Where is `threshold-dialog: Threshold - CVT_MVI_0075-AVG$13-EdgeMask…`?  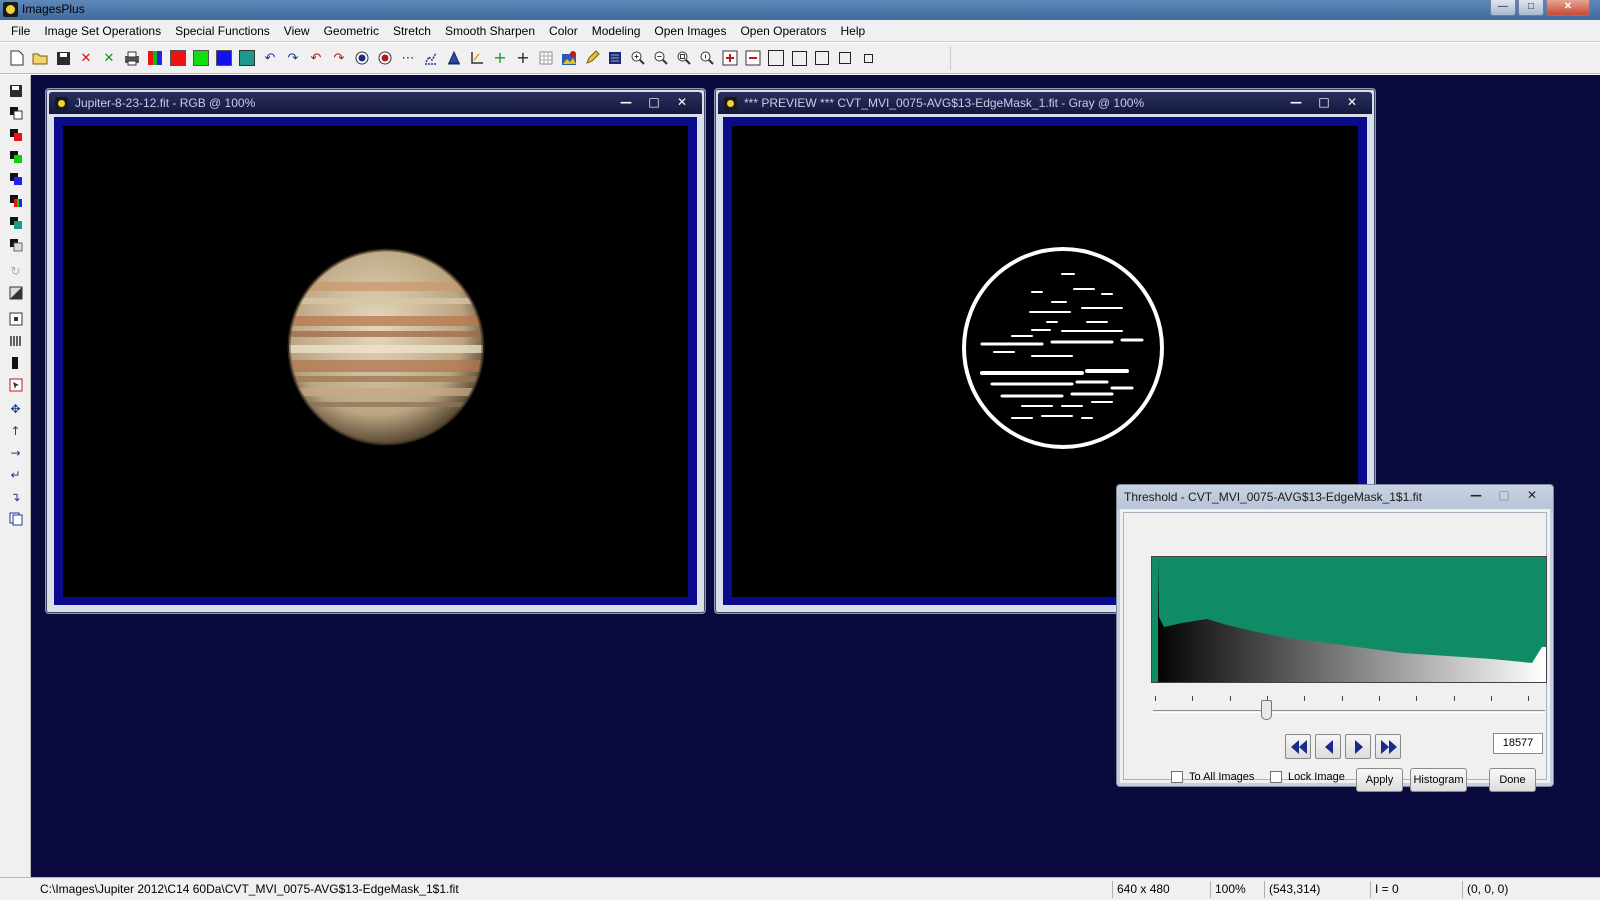
threshold-dialog: Threshold - CVT_MVI_0075-AVG$13-EdgeMask… is located at coordinates (1335, 638).